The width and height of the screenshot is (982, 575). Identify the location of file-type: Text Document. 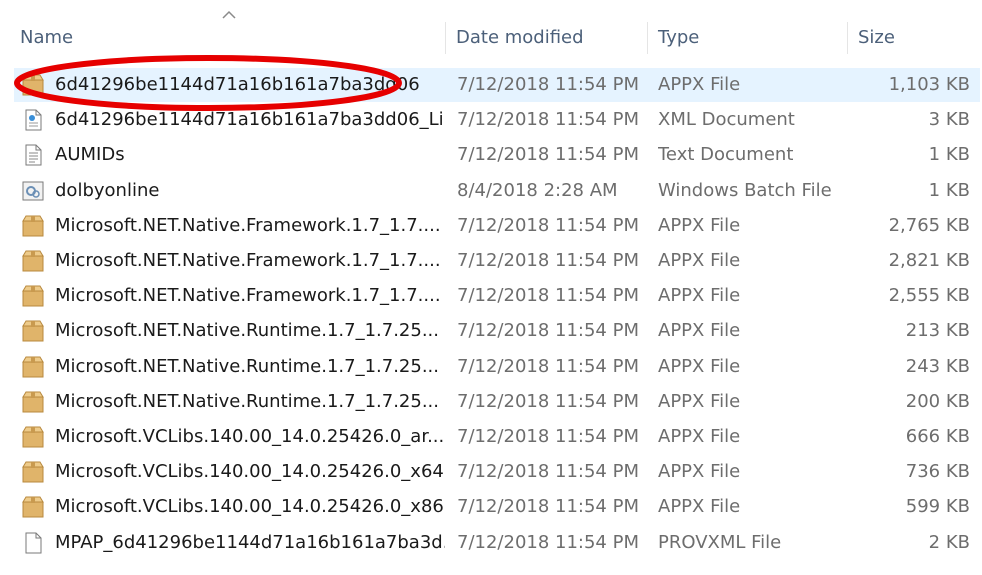
(726, 155).